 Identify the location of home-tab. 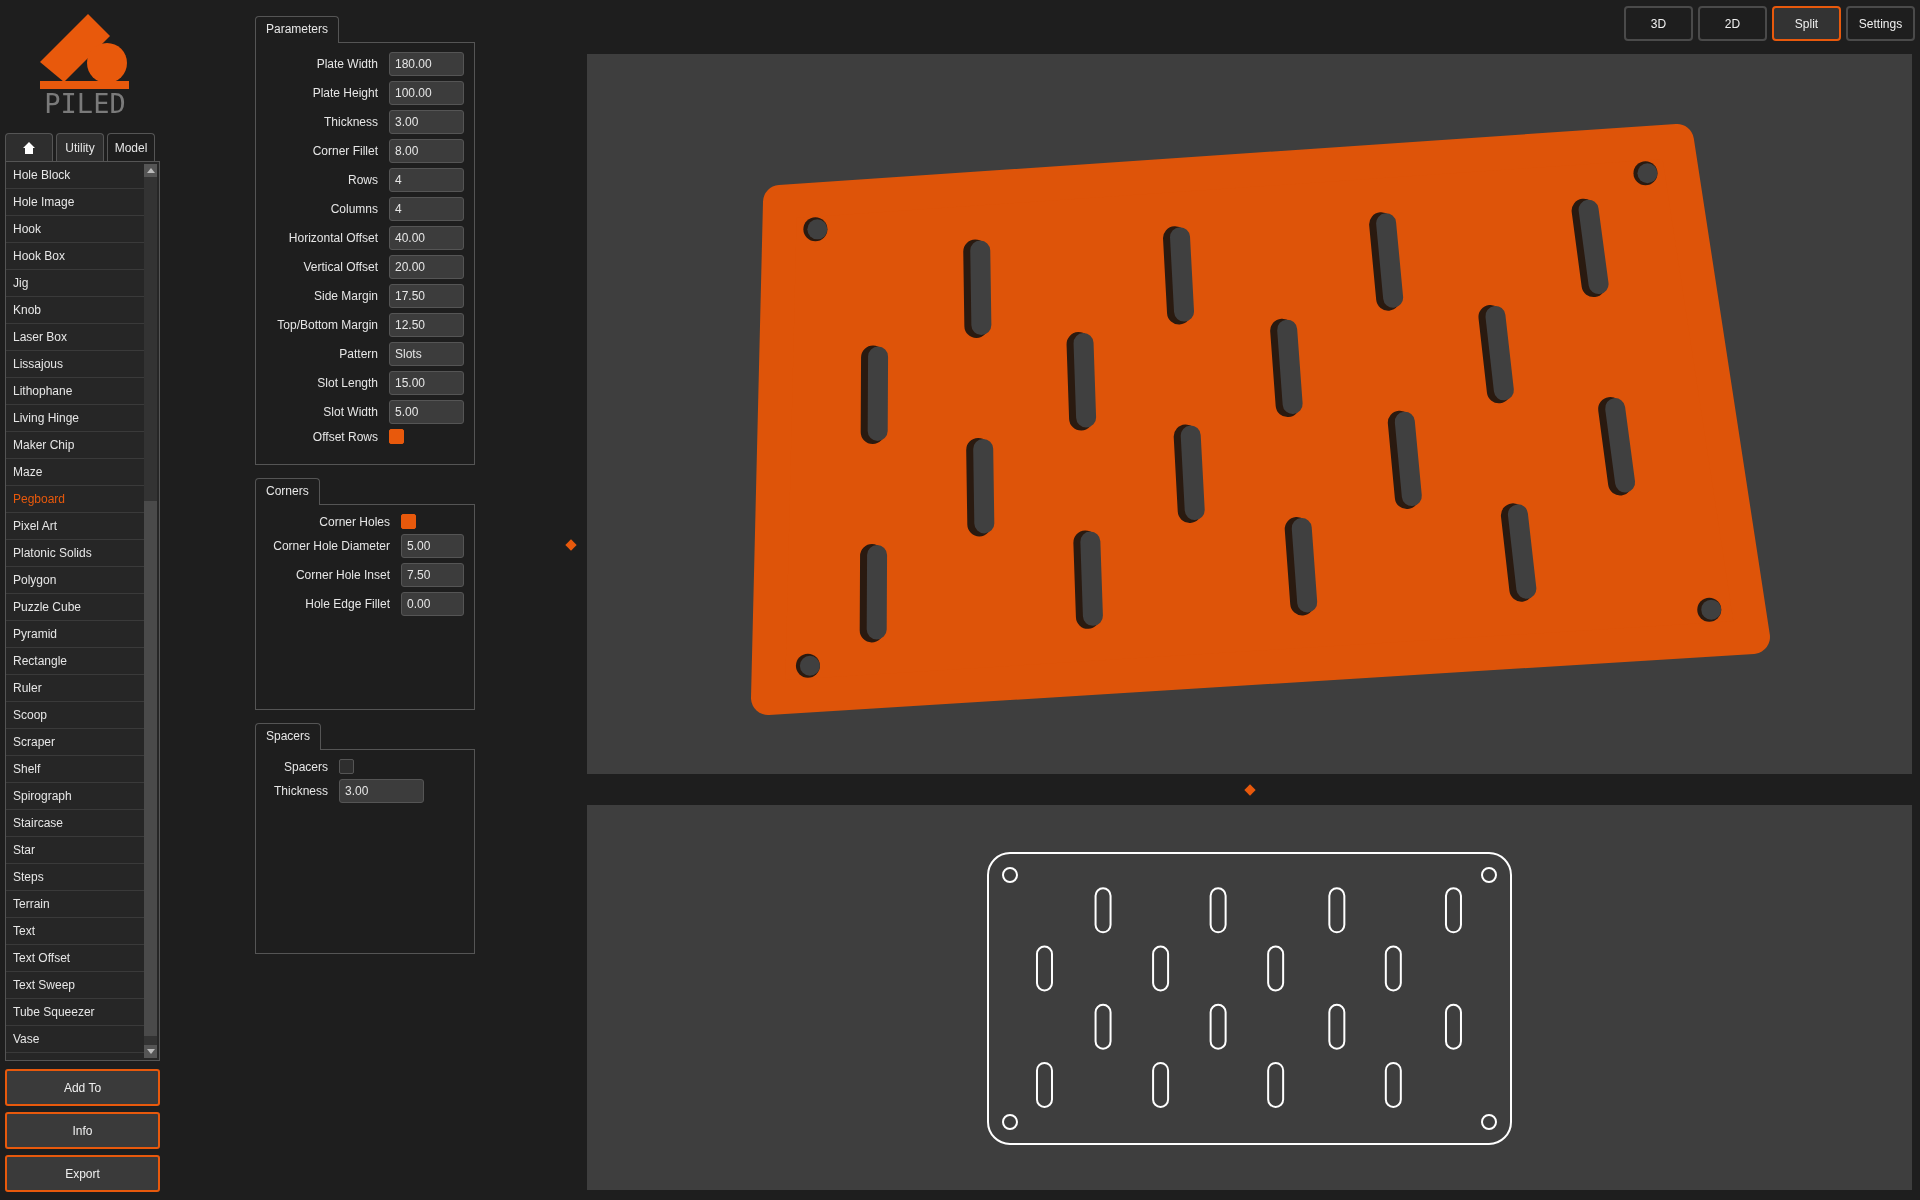
(29, 147).